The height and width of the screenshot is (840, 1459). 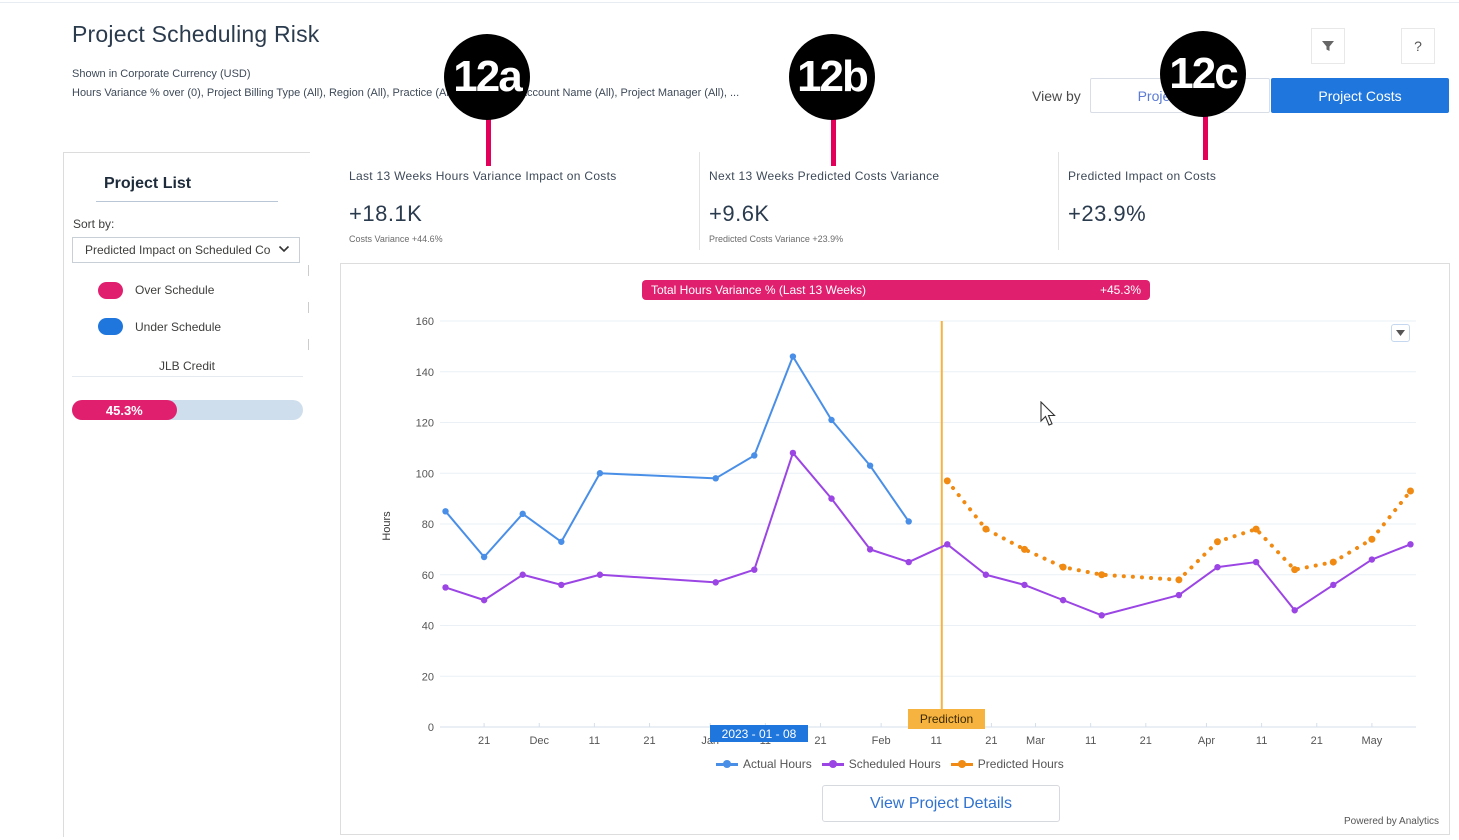 What do you see at coordinates (832, 763) in the screenshot?
I see `scheduled-hours-swatch` at bounding box center [832, 763].